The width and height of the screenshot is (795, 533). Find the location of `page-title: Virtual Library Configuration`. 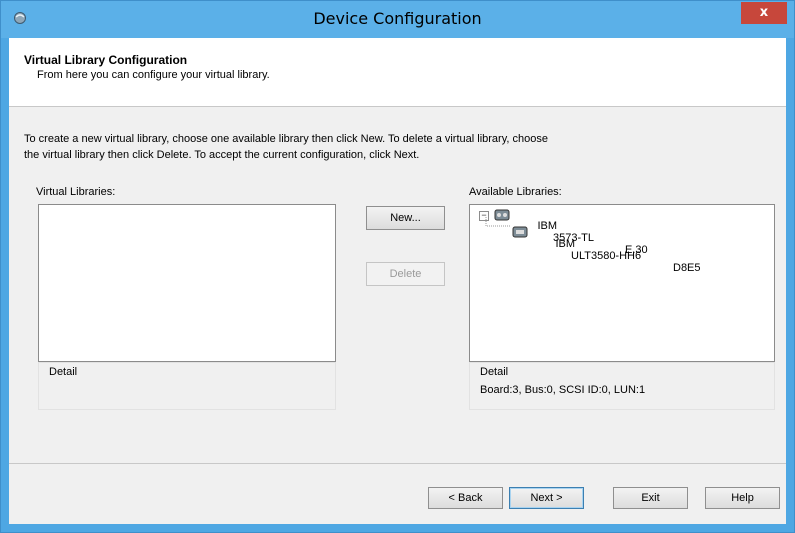

page-title: Virtual Library Configuration is located at coordinates (106, 60).